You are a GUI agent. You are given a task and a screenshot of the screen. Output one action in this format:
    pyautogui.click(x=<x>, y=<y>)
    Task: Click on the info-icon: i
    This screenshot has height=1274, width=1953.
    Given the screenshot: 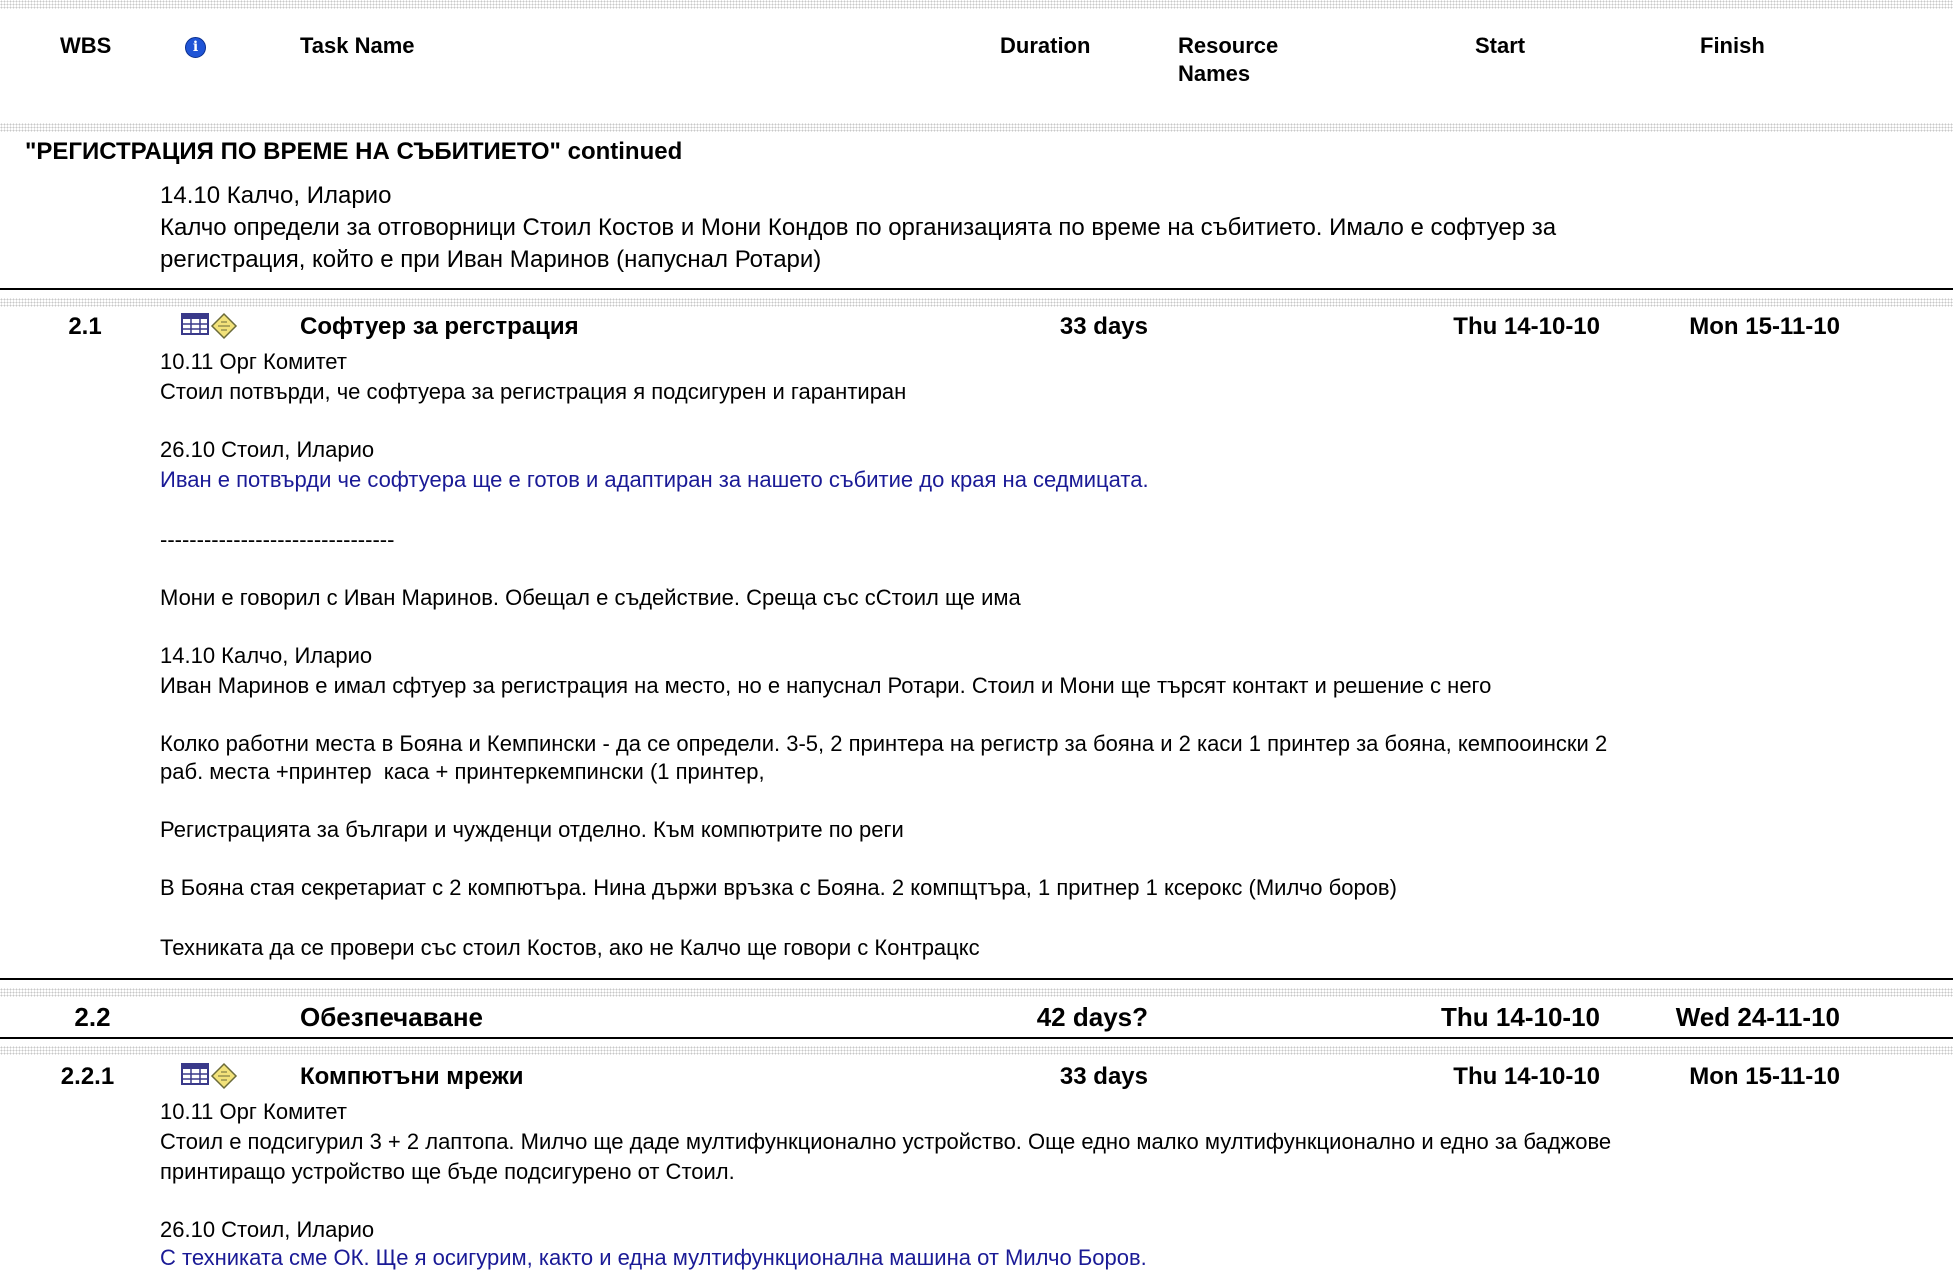 What is the action you would take?
    pyautogui.click(x=195, y=47)
    